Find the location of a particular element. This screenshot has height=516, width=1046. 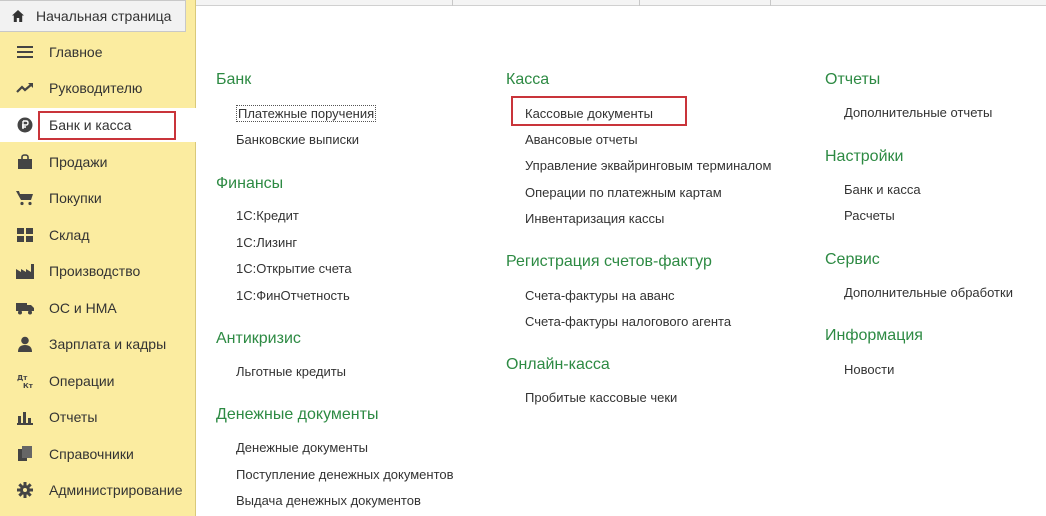

link-news: Новости is located at coordinates (869, 369).